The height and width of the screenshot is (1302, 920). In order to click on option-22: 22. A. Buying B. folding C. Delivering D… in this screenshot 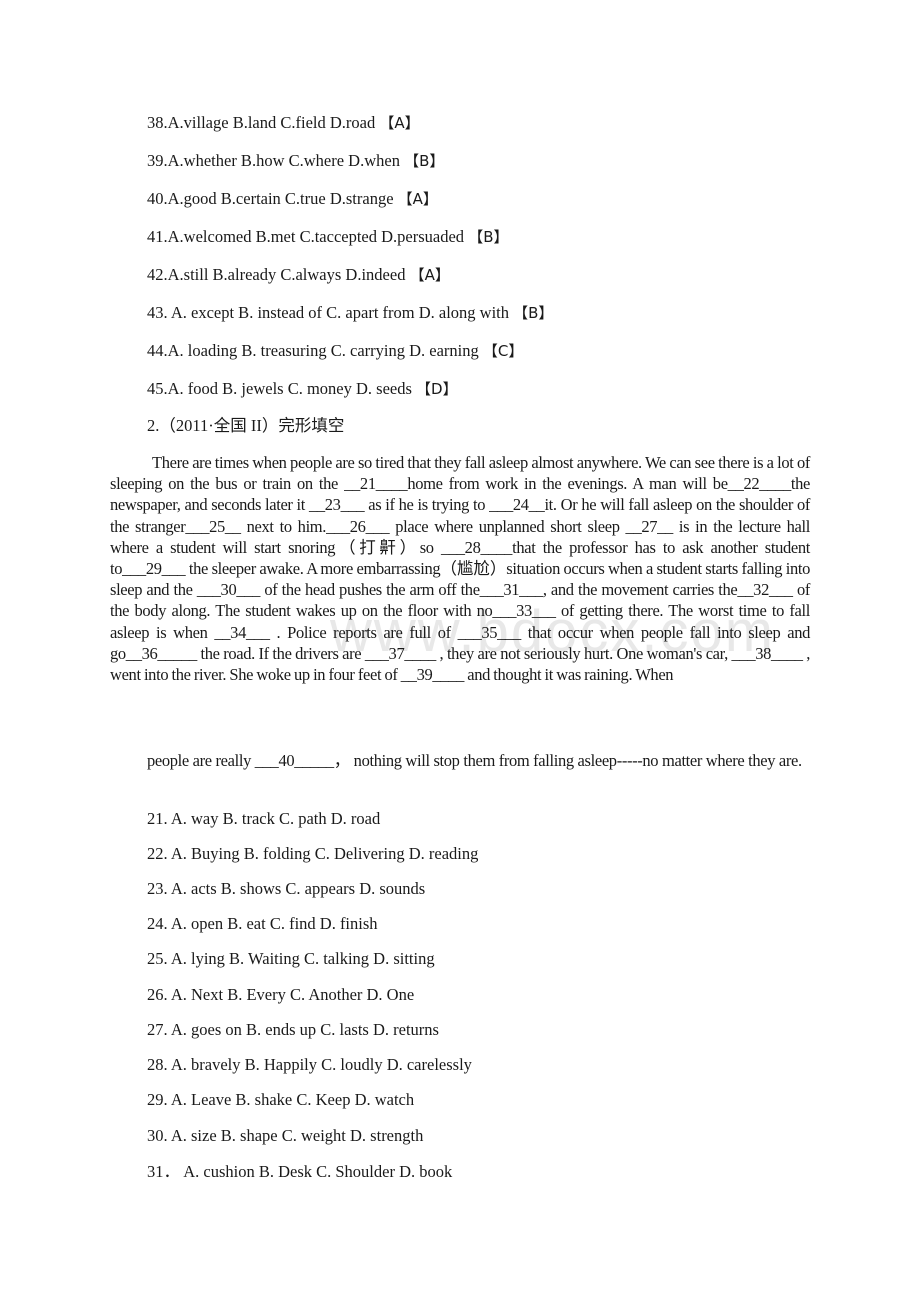, I will do `click(313, 853)`.